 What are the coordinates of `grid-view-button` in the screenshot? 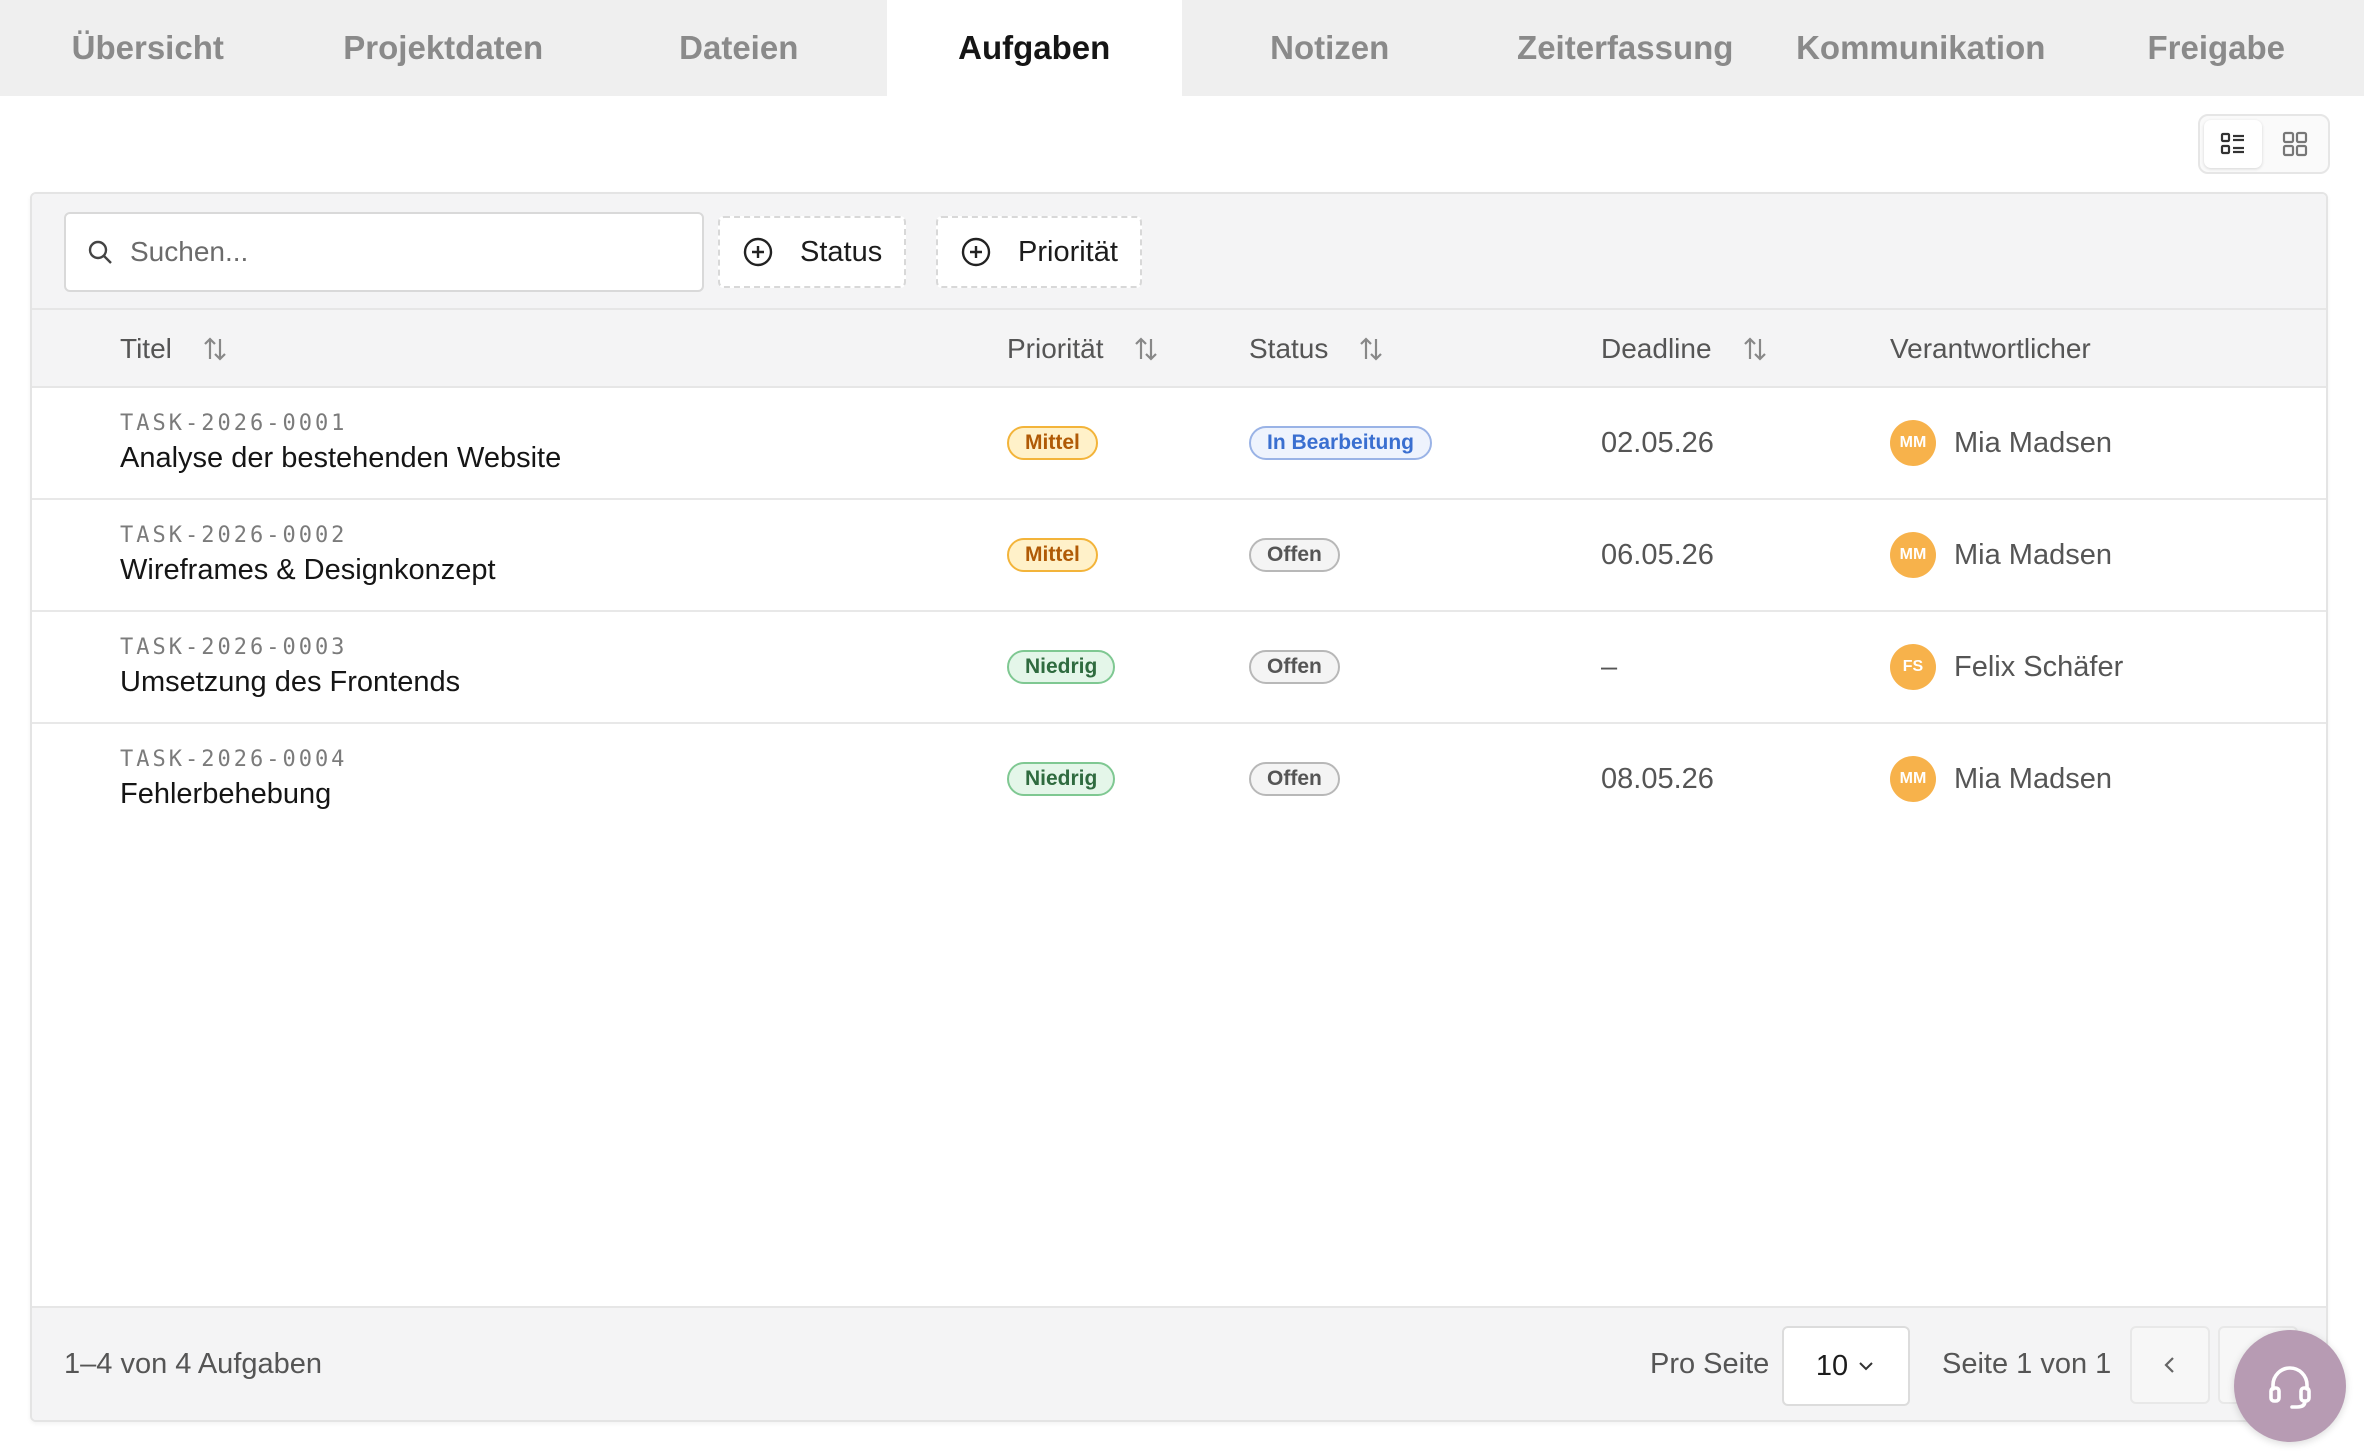 It's located at (2295, 144).